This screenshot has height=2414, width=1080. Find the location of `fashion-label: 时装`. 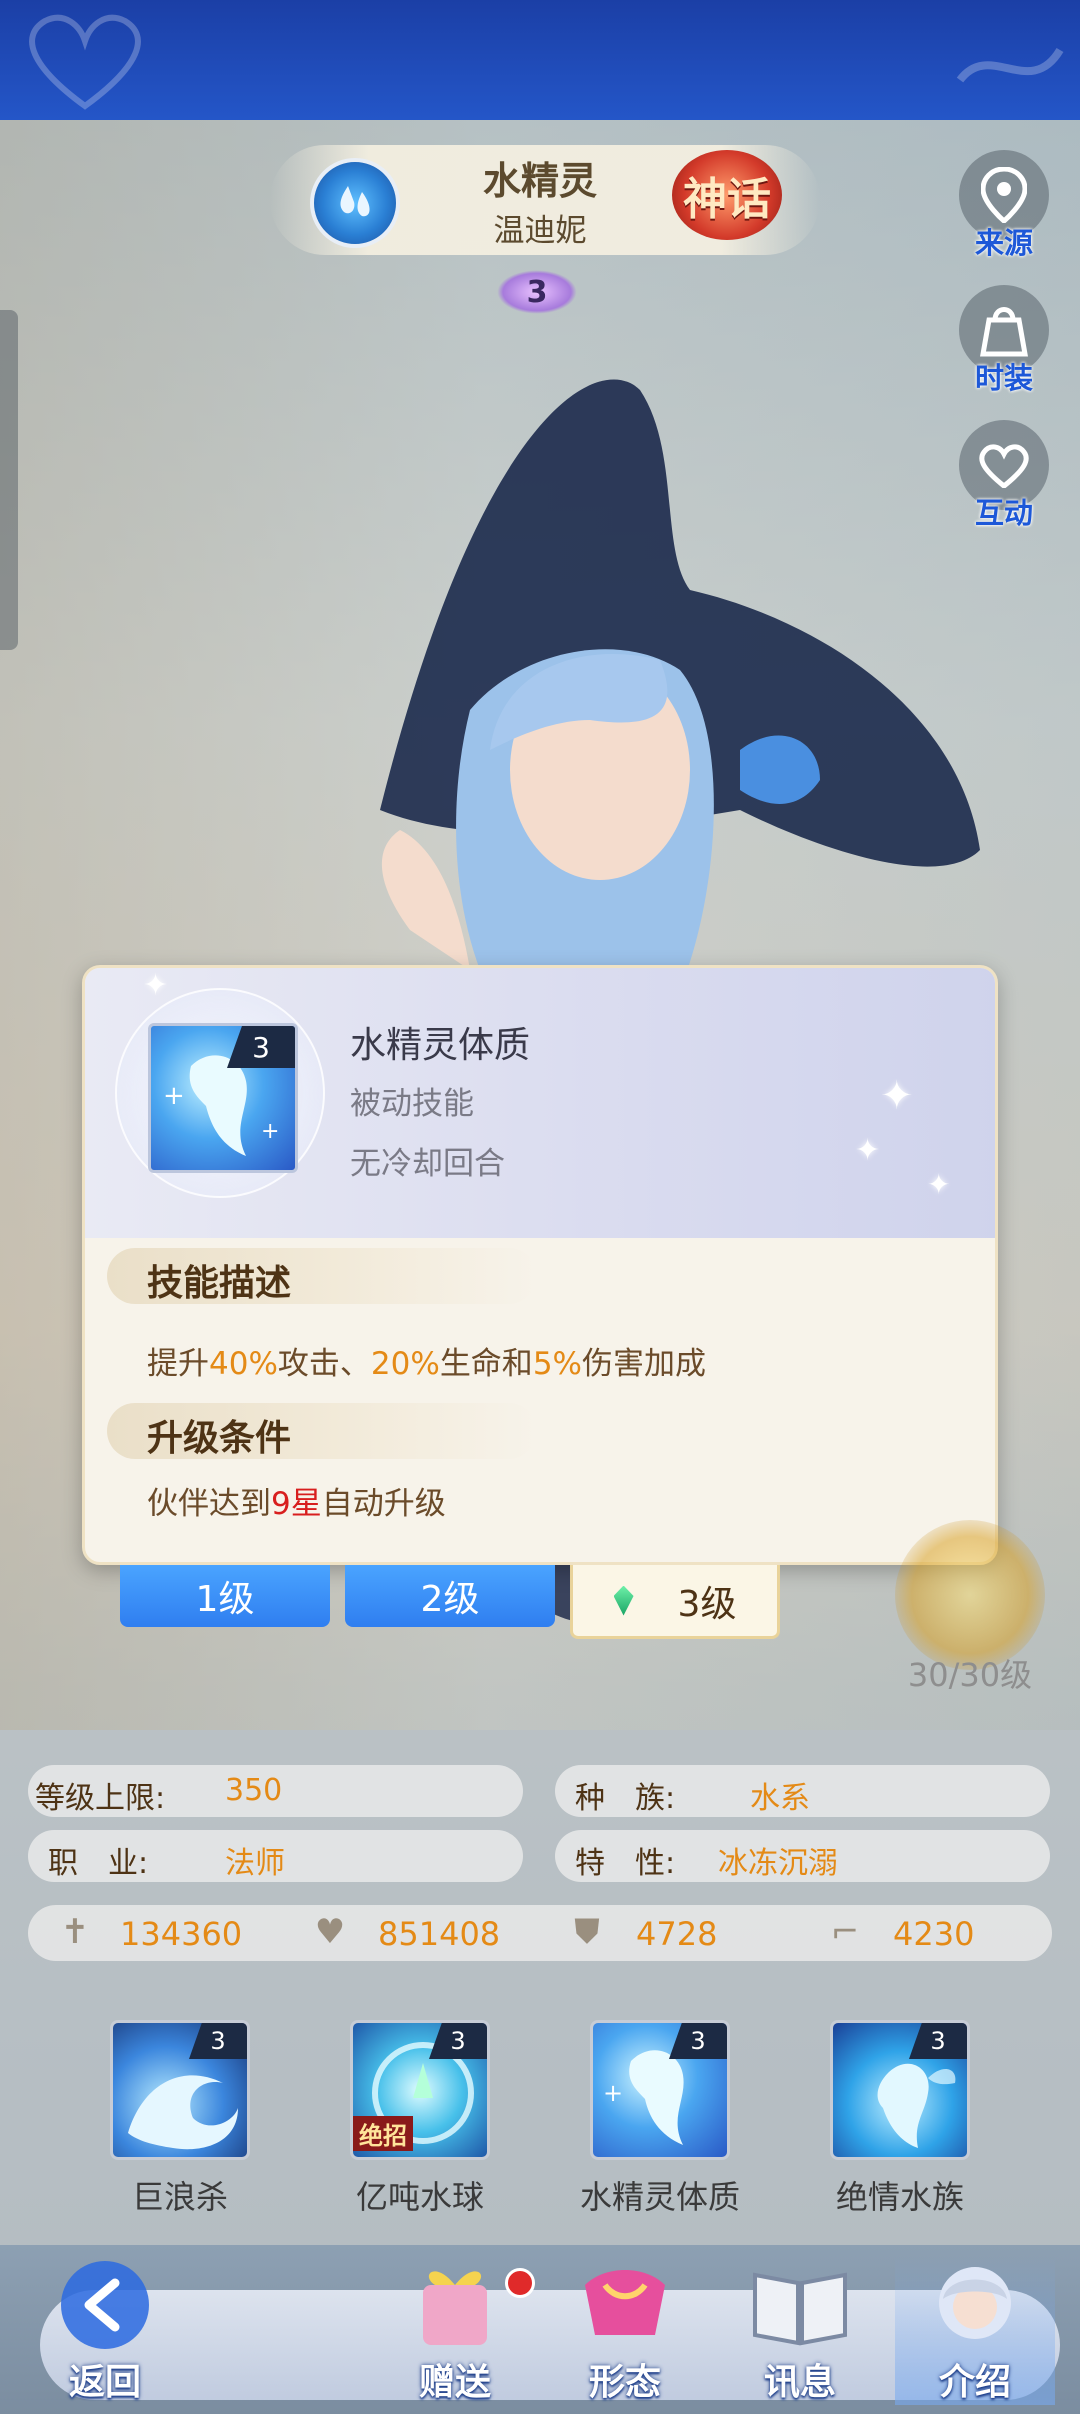

fashion-label: 时装 is located at coordinates (1003, 378).